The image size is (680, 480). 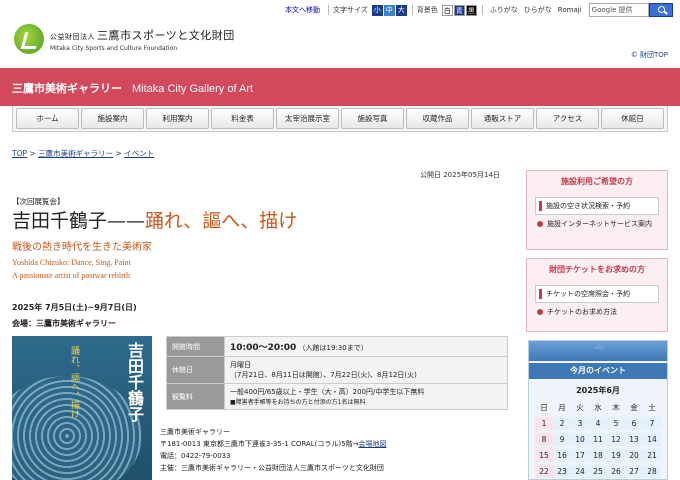 I want to click on ticket-header: 財団チケットをお求めの方, so click(x=597, y=269).